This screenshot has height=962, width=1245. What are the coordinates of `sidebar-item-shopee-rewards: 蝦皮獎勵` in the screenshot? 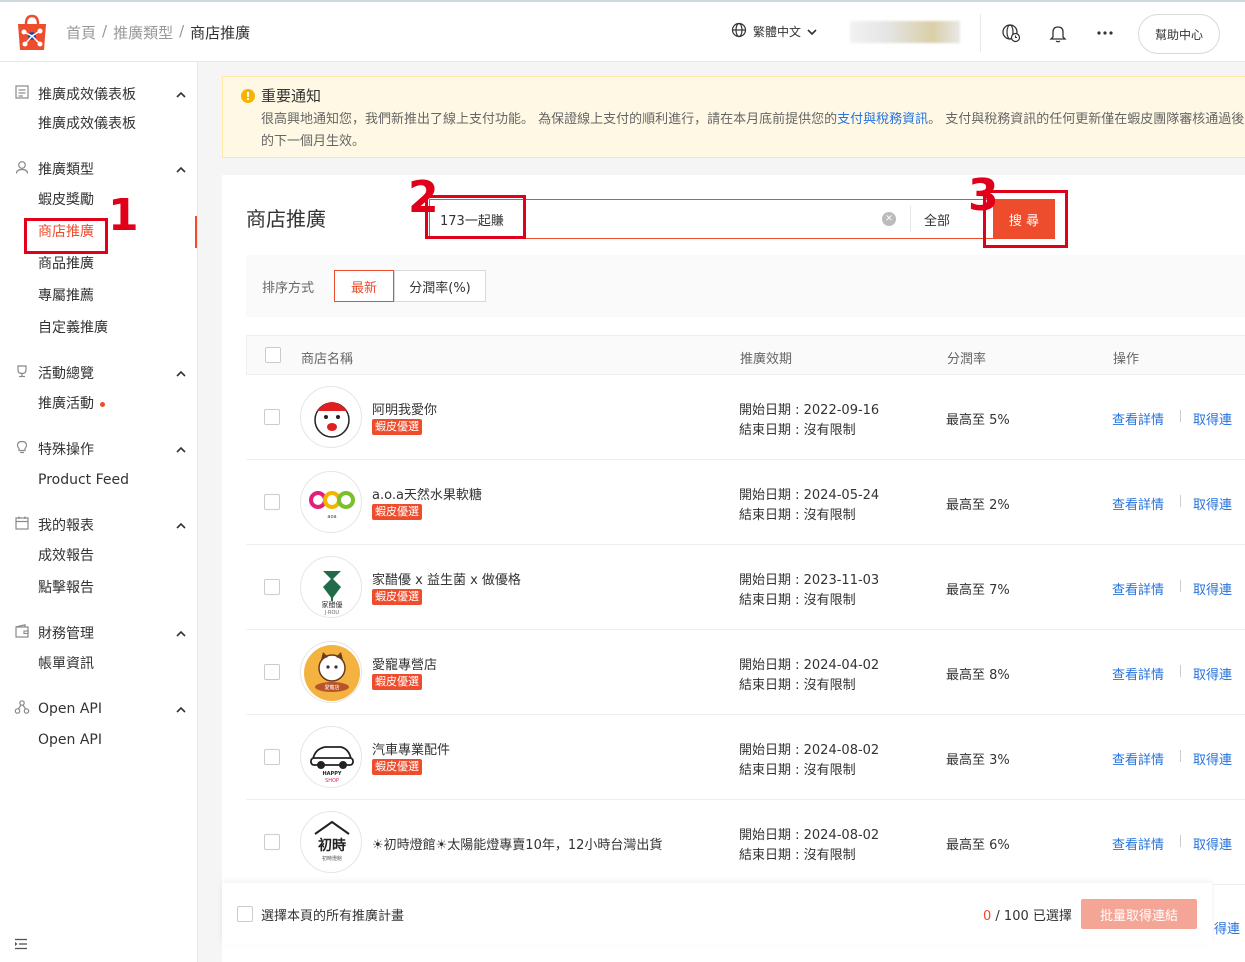 It's located at (66, 200).